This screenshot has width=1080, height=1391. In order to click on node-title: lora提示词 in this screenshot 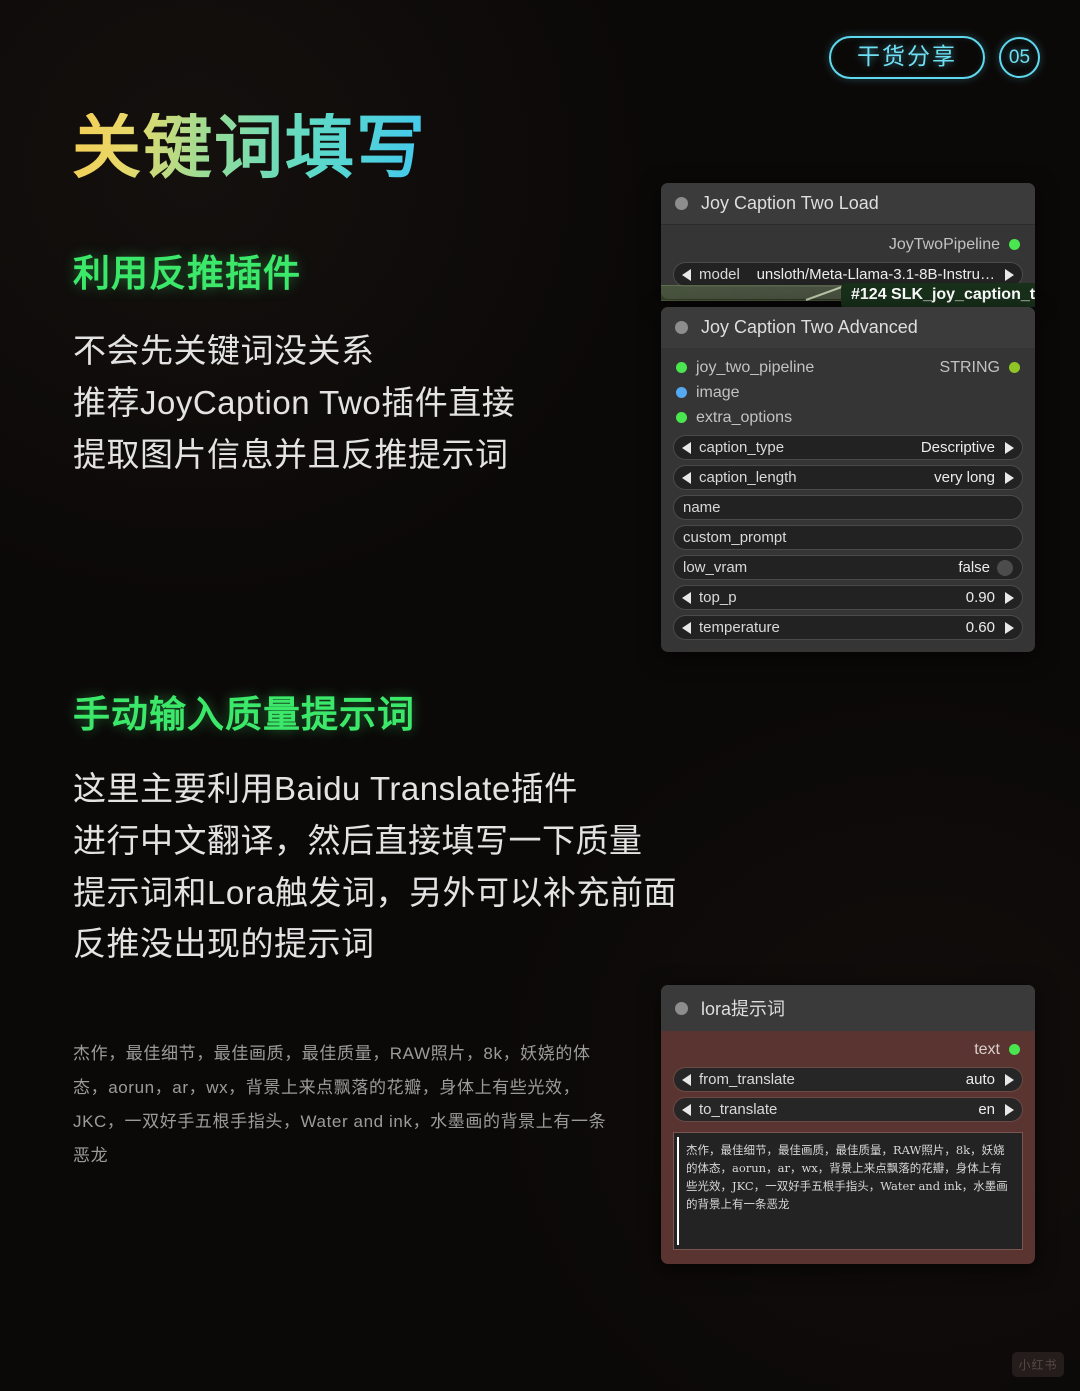, I will do `click(743, 1009)`.